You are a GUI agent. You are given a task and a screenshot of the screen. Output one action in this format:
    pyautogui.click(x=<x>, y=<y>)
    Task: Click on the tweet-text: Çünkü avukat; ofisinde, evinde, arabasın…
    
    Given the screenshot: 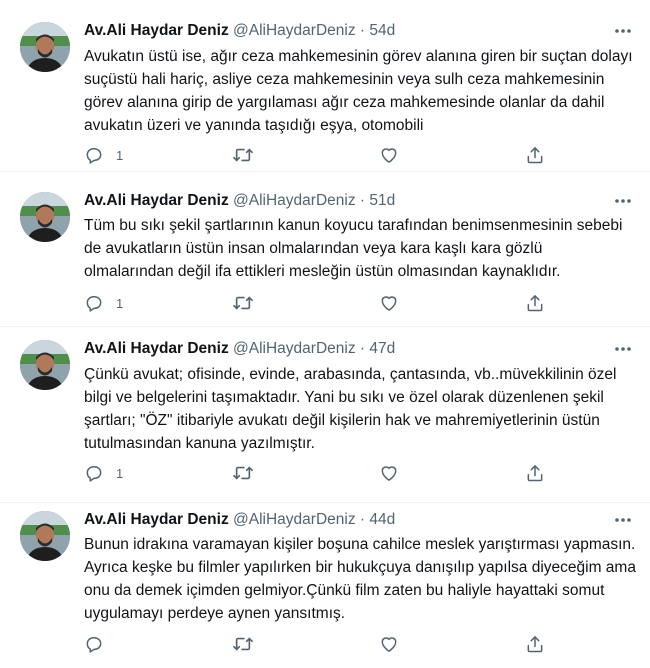 What is the action you would take?
    pyautogui.click(x=350, y=409)
    